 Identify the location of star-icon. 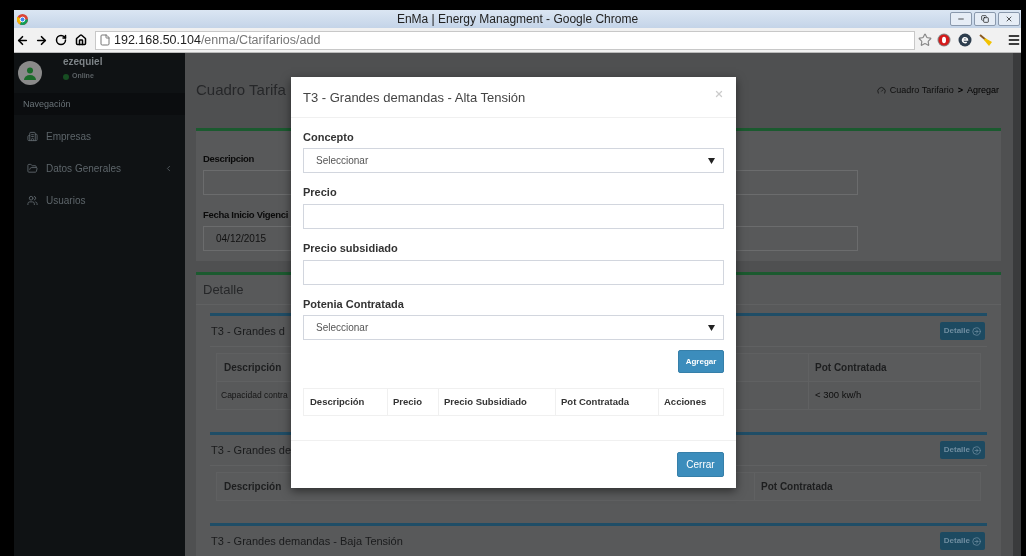
(925, 40).